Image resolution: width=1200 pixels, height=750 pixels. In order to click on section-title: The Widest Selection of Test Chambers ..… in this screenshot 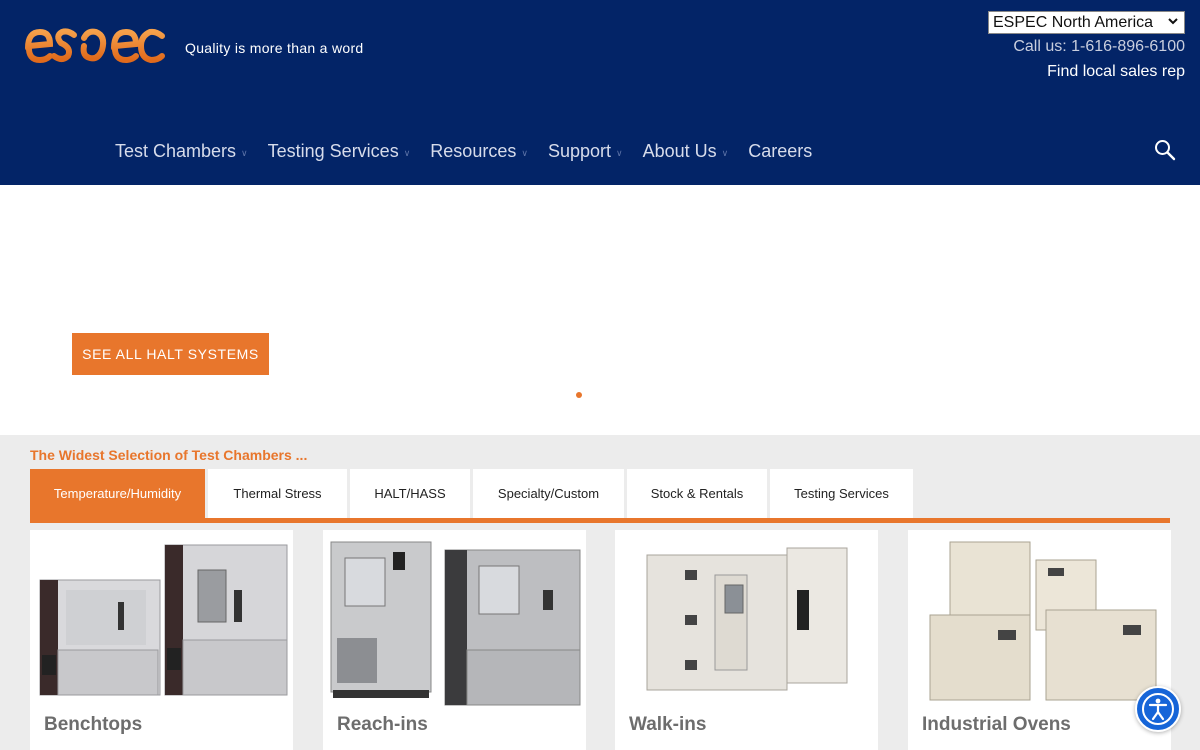, I will do `click(169, 455)`.